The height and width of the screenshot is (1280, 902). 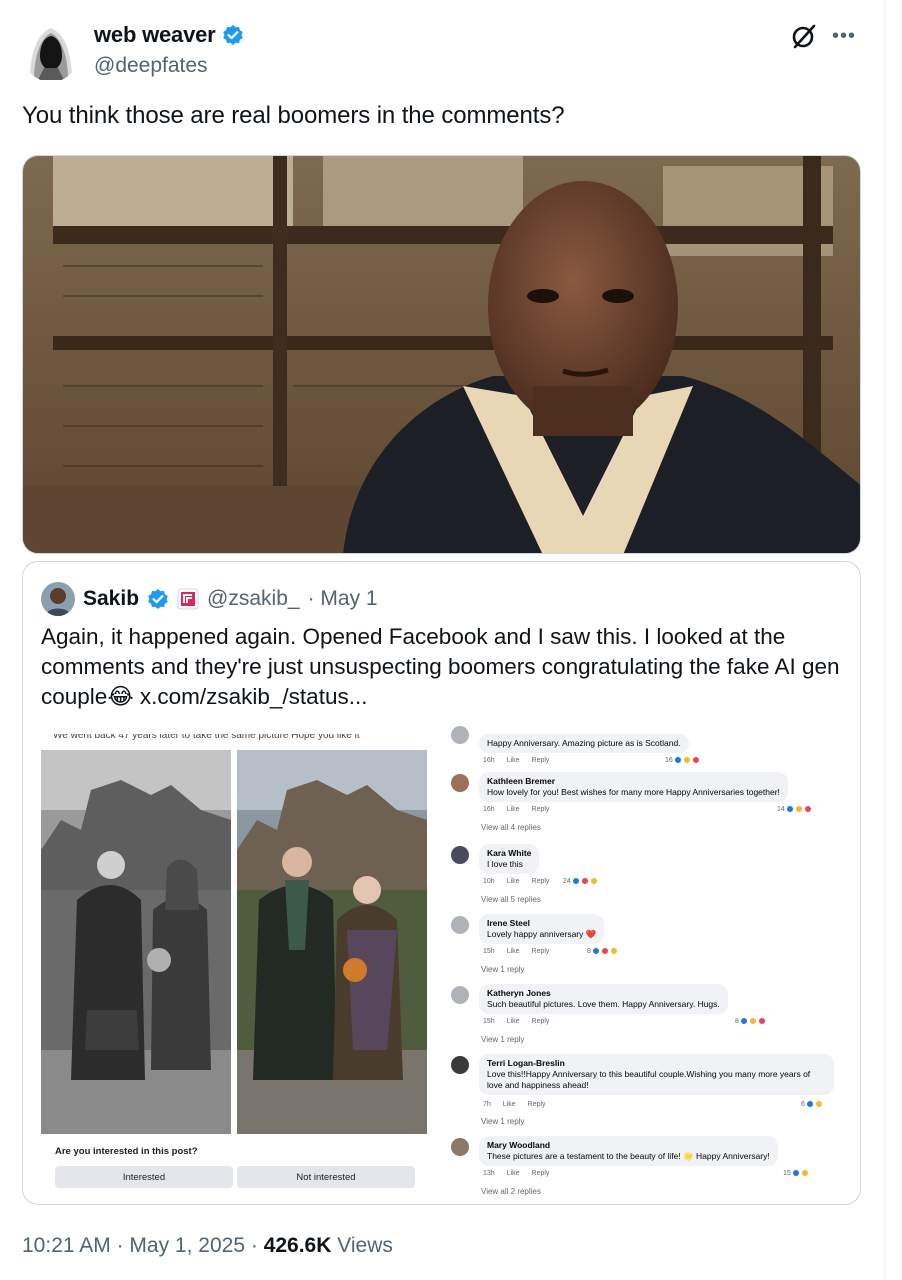 What do you see at coordinates (511, 1191) in the screenshot?
I see `view-replies-link: View all 2 replies` at bounding box center [511, 1191].